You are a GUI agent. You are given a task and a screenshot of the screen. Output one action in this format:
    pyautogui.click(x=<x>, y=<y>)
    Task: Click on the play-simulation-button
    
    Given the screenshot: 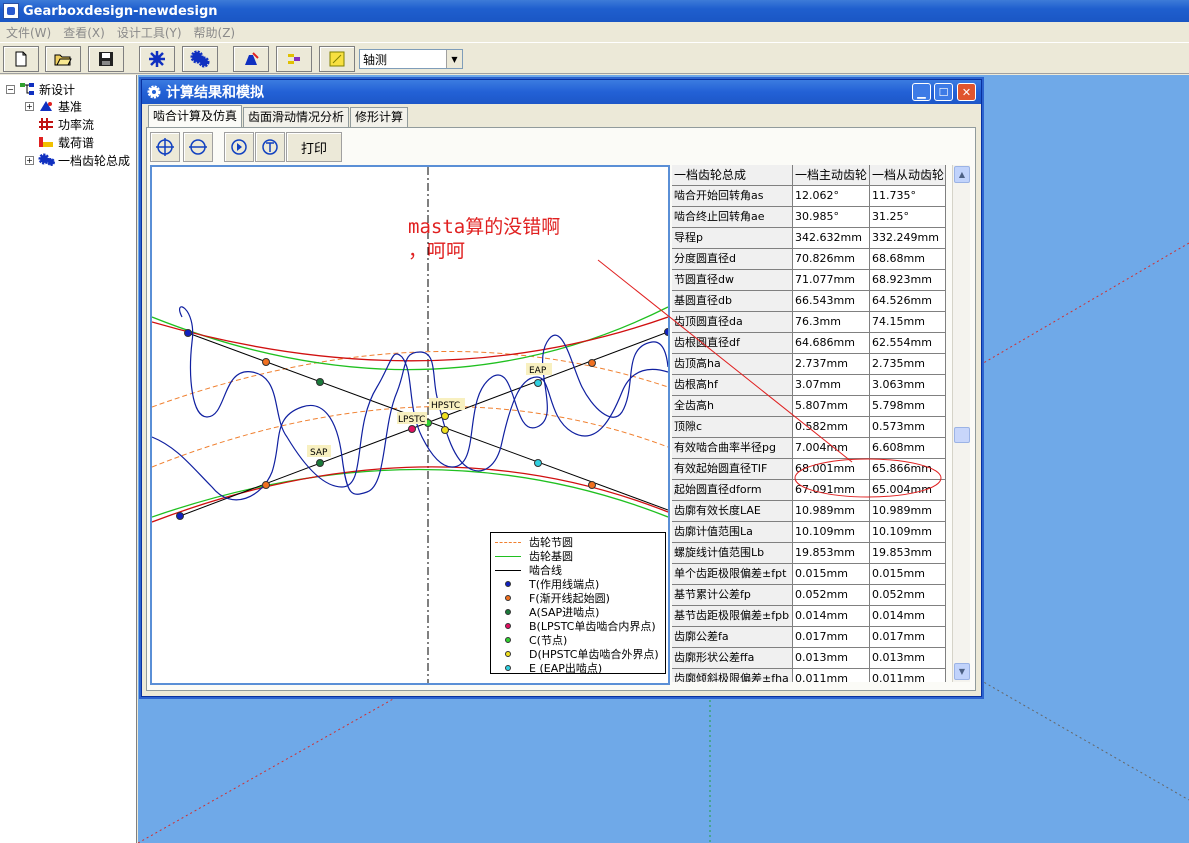 What is the action you would take?
    pyautogui.click(x=239, y=147)
    